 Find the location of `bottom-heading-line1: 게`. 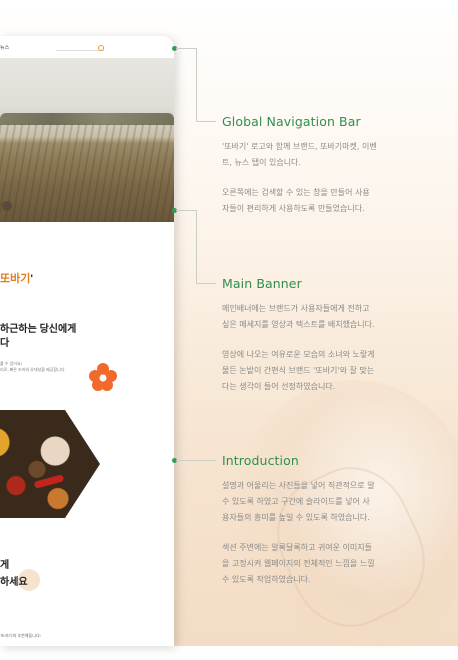

bottom-heading-line1: 게 is located at coordinates (5, 565).